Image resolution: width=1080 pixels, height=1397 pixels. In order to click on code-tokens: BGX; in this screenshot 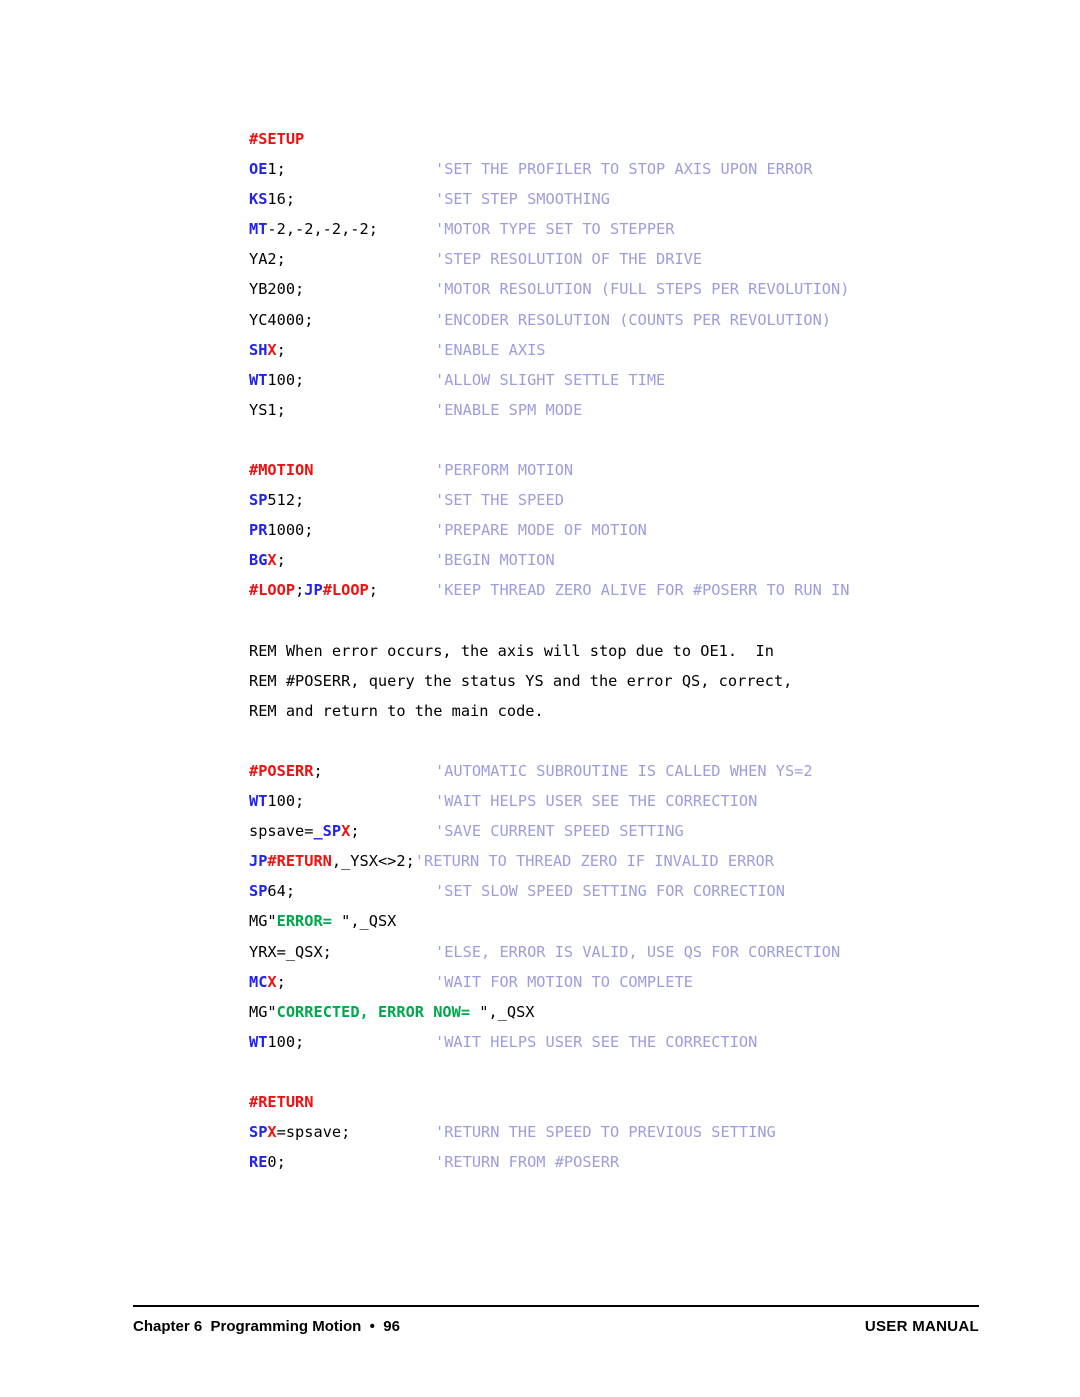, I will do `click(342, 560)`.